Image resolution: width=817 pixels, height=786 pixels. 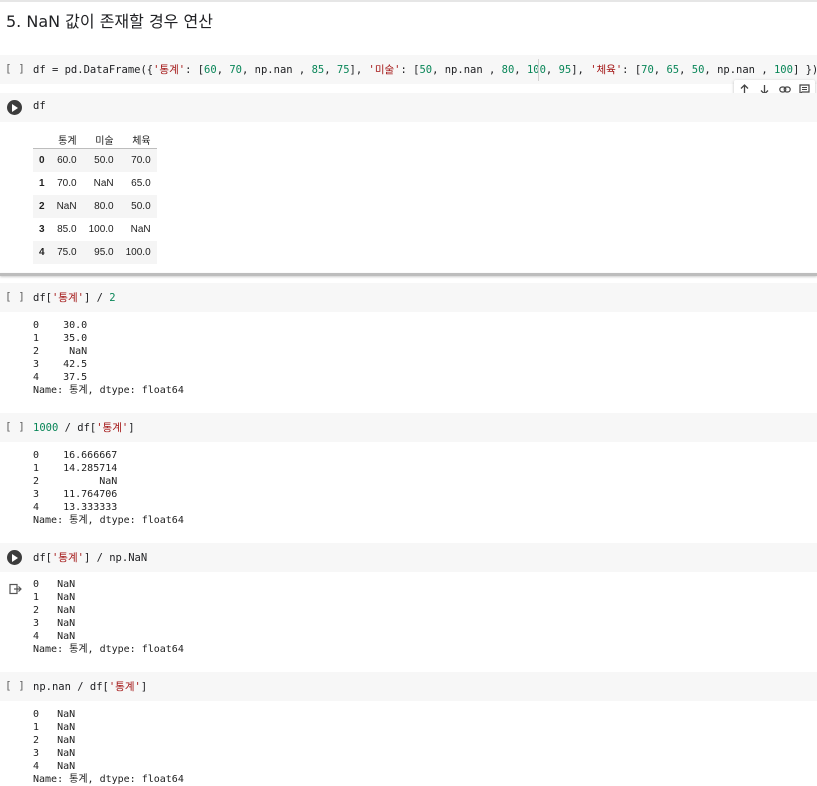 What do you see at coordinates (408, 1) in the screenshot?
I see `top-border` at bounding box center [408, 1].